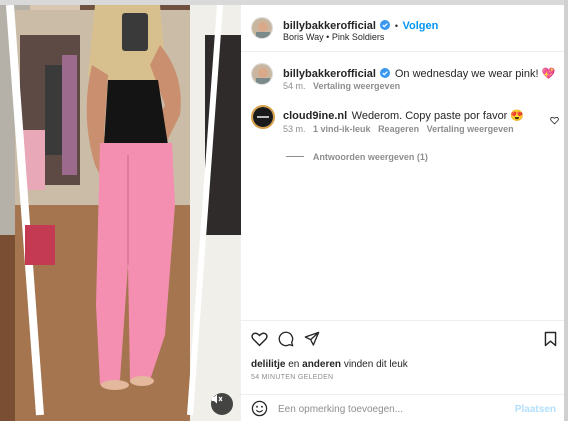 The height and width of the screenshot is (421, 568). I want to click on replies-line, so click(295, 156).